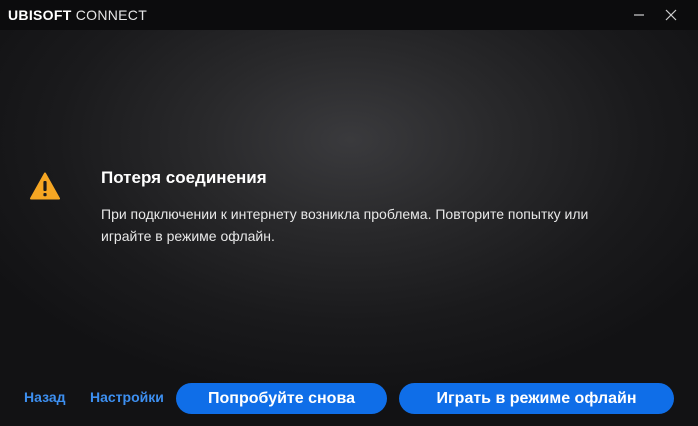 This screenshot has height=426, width=698. What do you see at coordinates (45, 397) in the screenshot?
I see `back-link: Назад` at bounding box center [45, 397].